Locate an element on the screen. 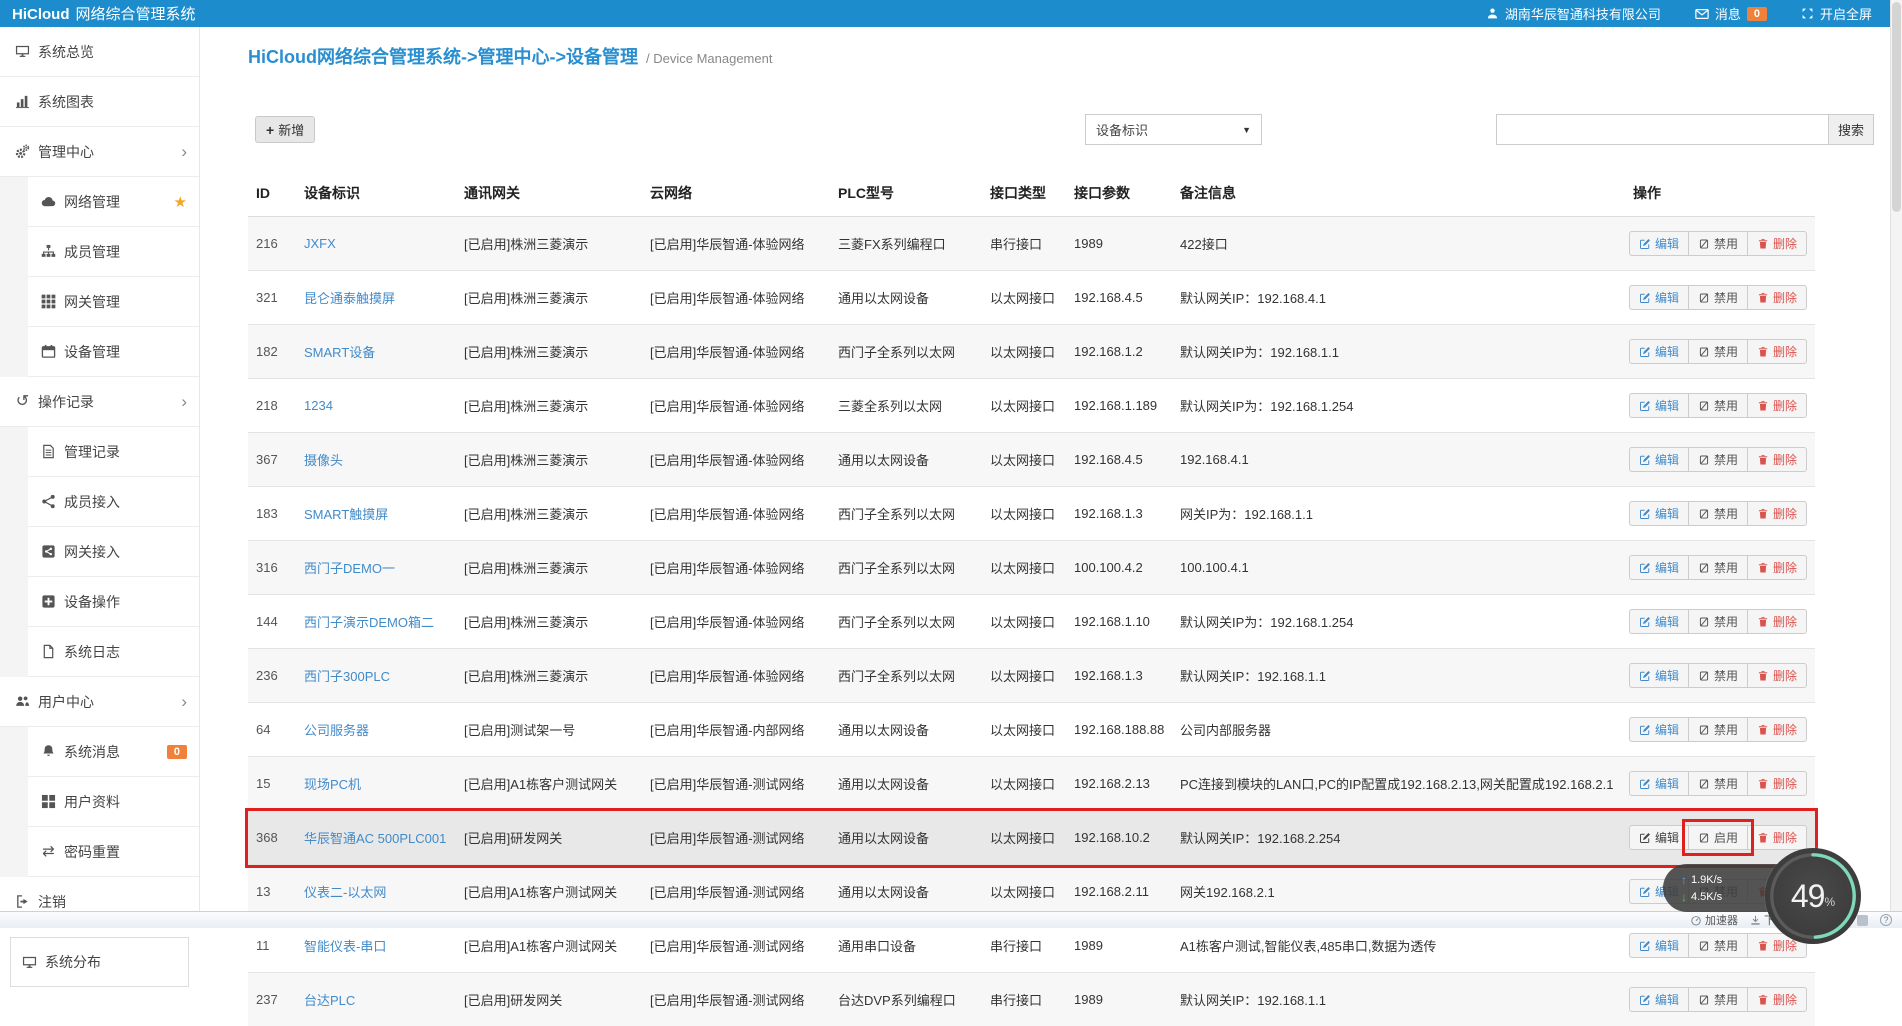 The height and width of the screenshot is (1026, 1902). sidebar-item-设备操作: 设备操作 is located at coordinates (113, 602).